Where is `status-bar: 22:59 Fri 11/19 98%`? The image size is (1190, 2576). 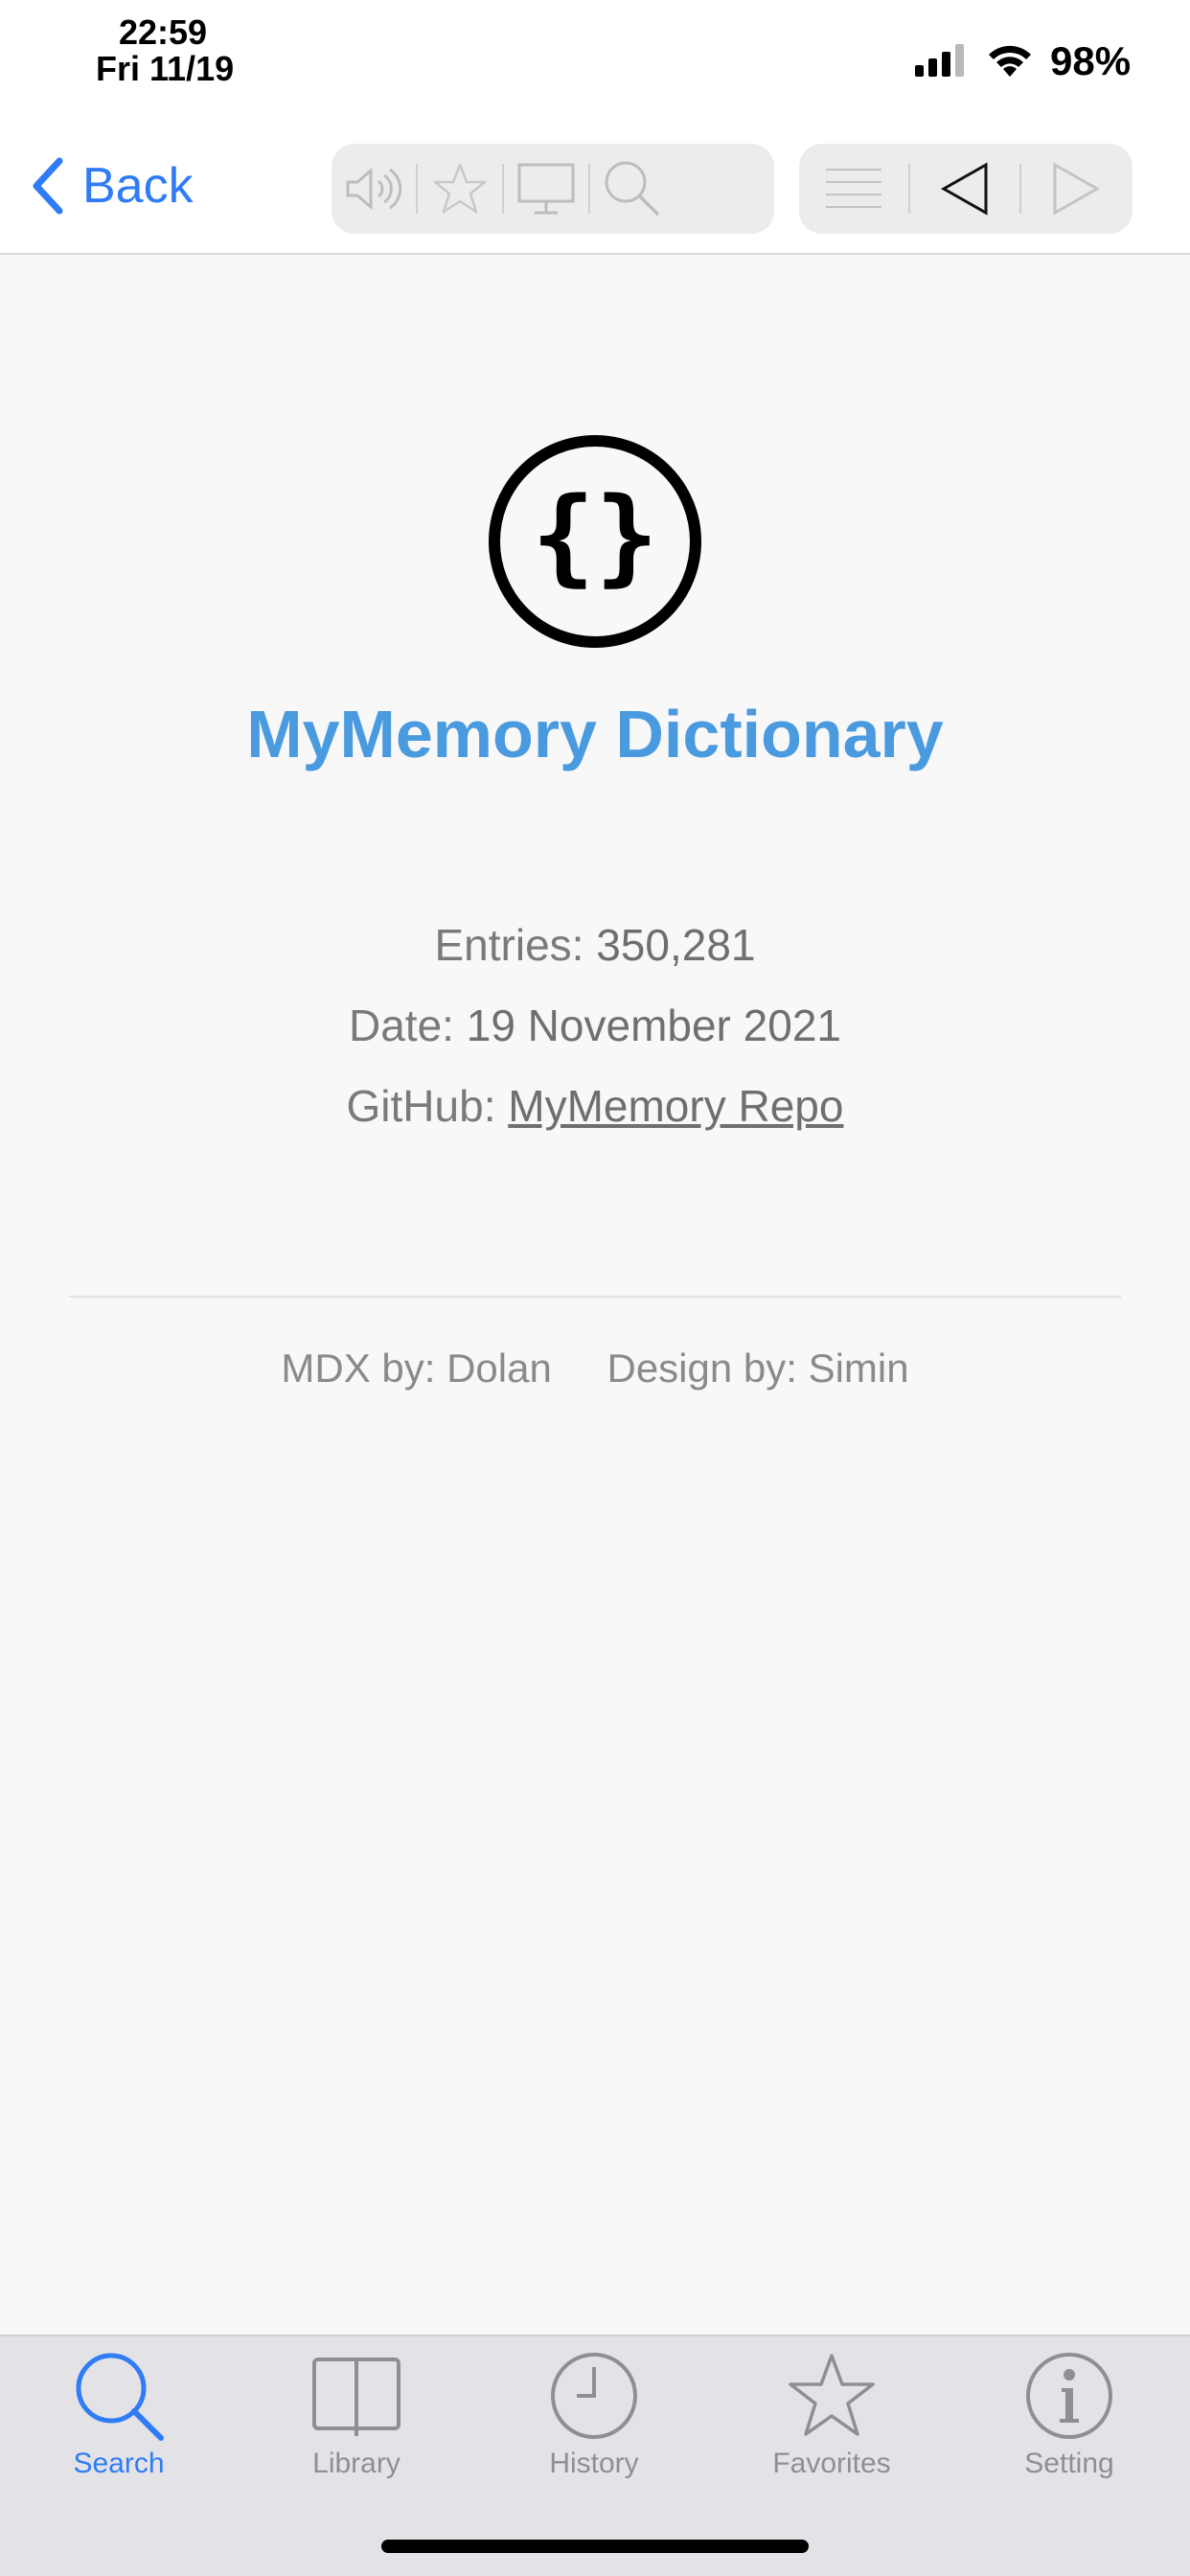 status-bar: 22:59 Fri 11/19 98% is located at coordinates (595, 57).